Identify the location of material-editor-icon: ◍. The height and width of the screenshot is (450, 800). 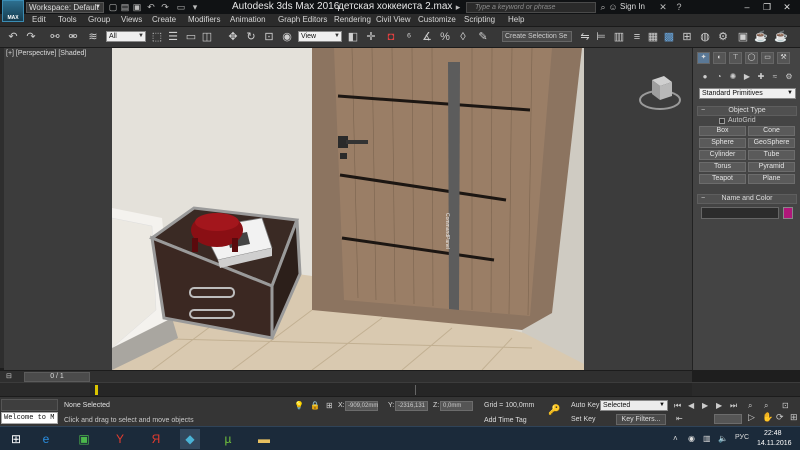
(705, 37).